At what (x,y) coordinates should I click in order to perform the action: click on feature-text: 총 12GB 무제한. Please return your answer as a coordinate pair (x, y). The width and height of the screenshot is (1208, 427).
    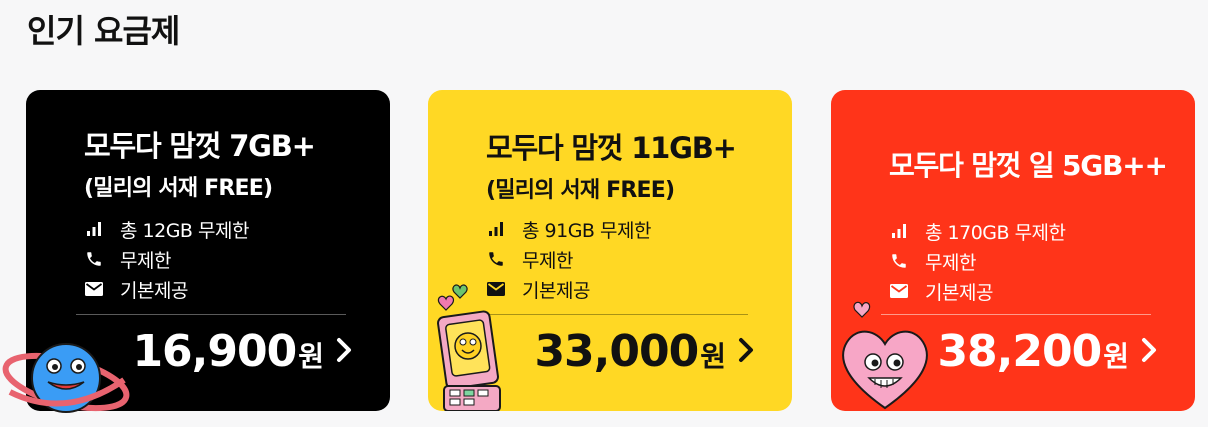
    Looking at the image, I should click on (184, 230).